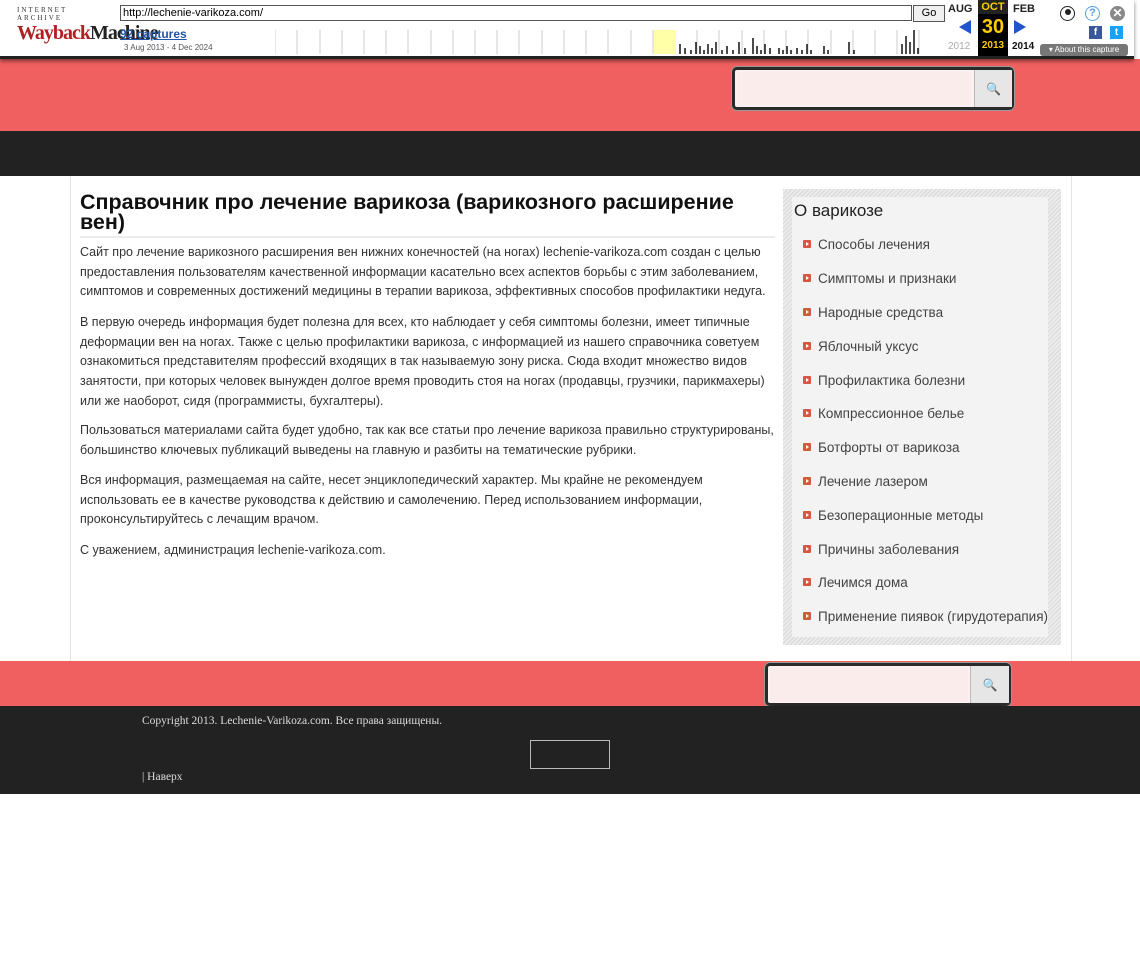  I want to click on wayback-logo-top: INTERNET ARCHIVE, so click(42, 14).